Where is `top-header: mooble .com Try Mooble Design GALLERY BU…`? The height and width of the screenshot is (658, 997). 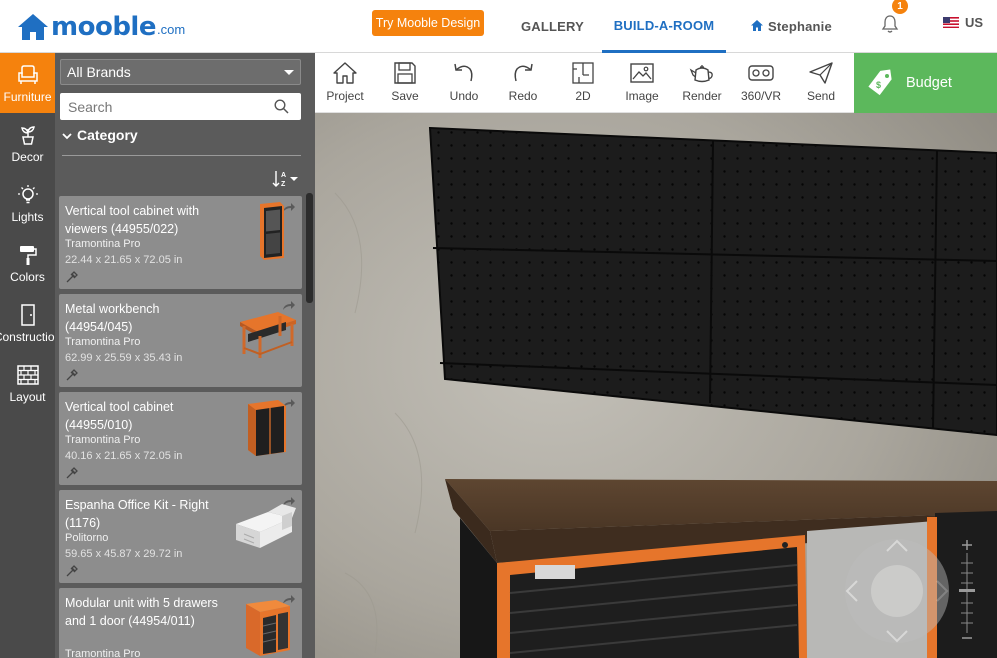
top-header: mooble .com Try Mooble Design GALLERY BU… is located at coordinates (498, 26).